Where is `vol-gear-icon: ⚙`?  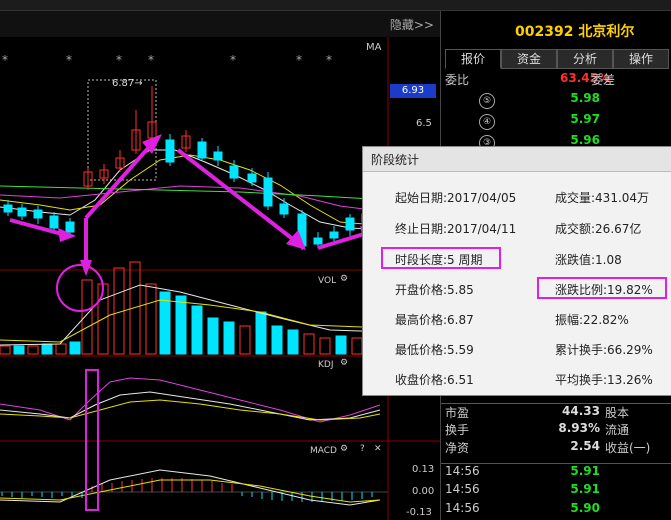
vol-gear-icon: ⚙ is located at coordinates (344, 279).